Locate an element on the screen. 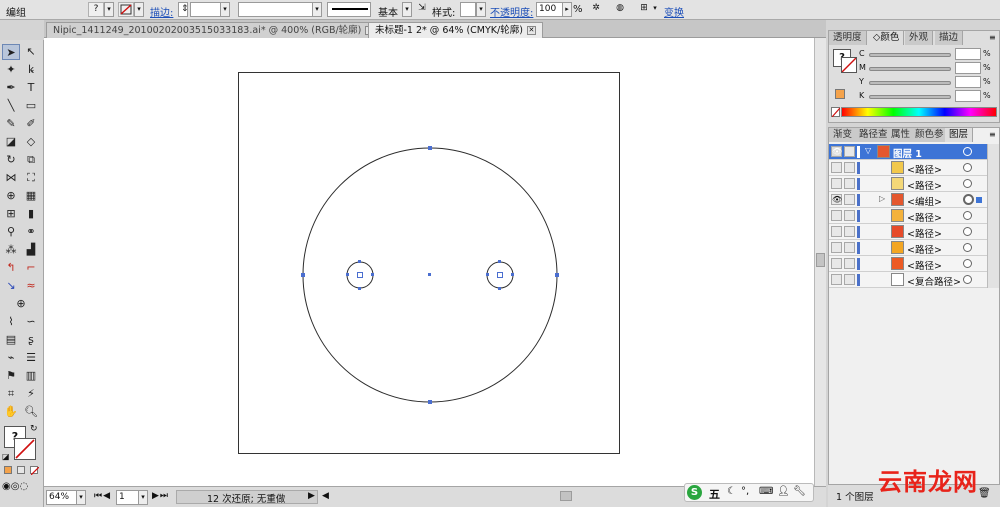 The height and width of the screenshot is (507, 1000). variable-width-profile is located at coordinates (280, 9).